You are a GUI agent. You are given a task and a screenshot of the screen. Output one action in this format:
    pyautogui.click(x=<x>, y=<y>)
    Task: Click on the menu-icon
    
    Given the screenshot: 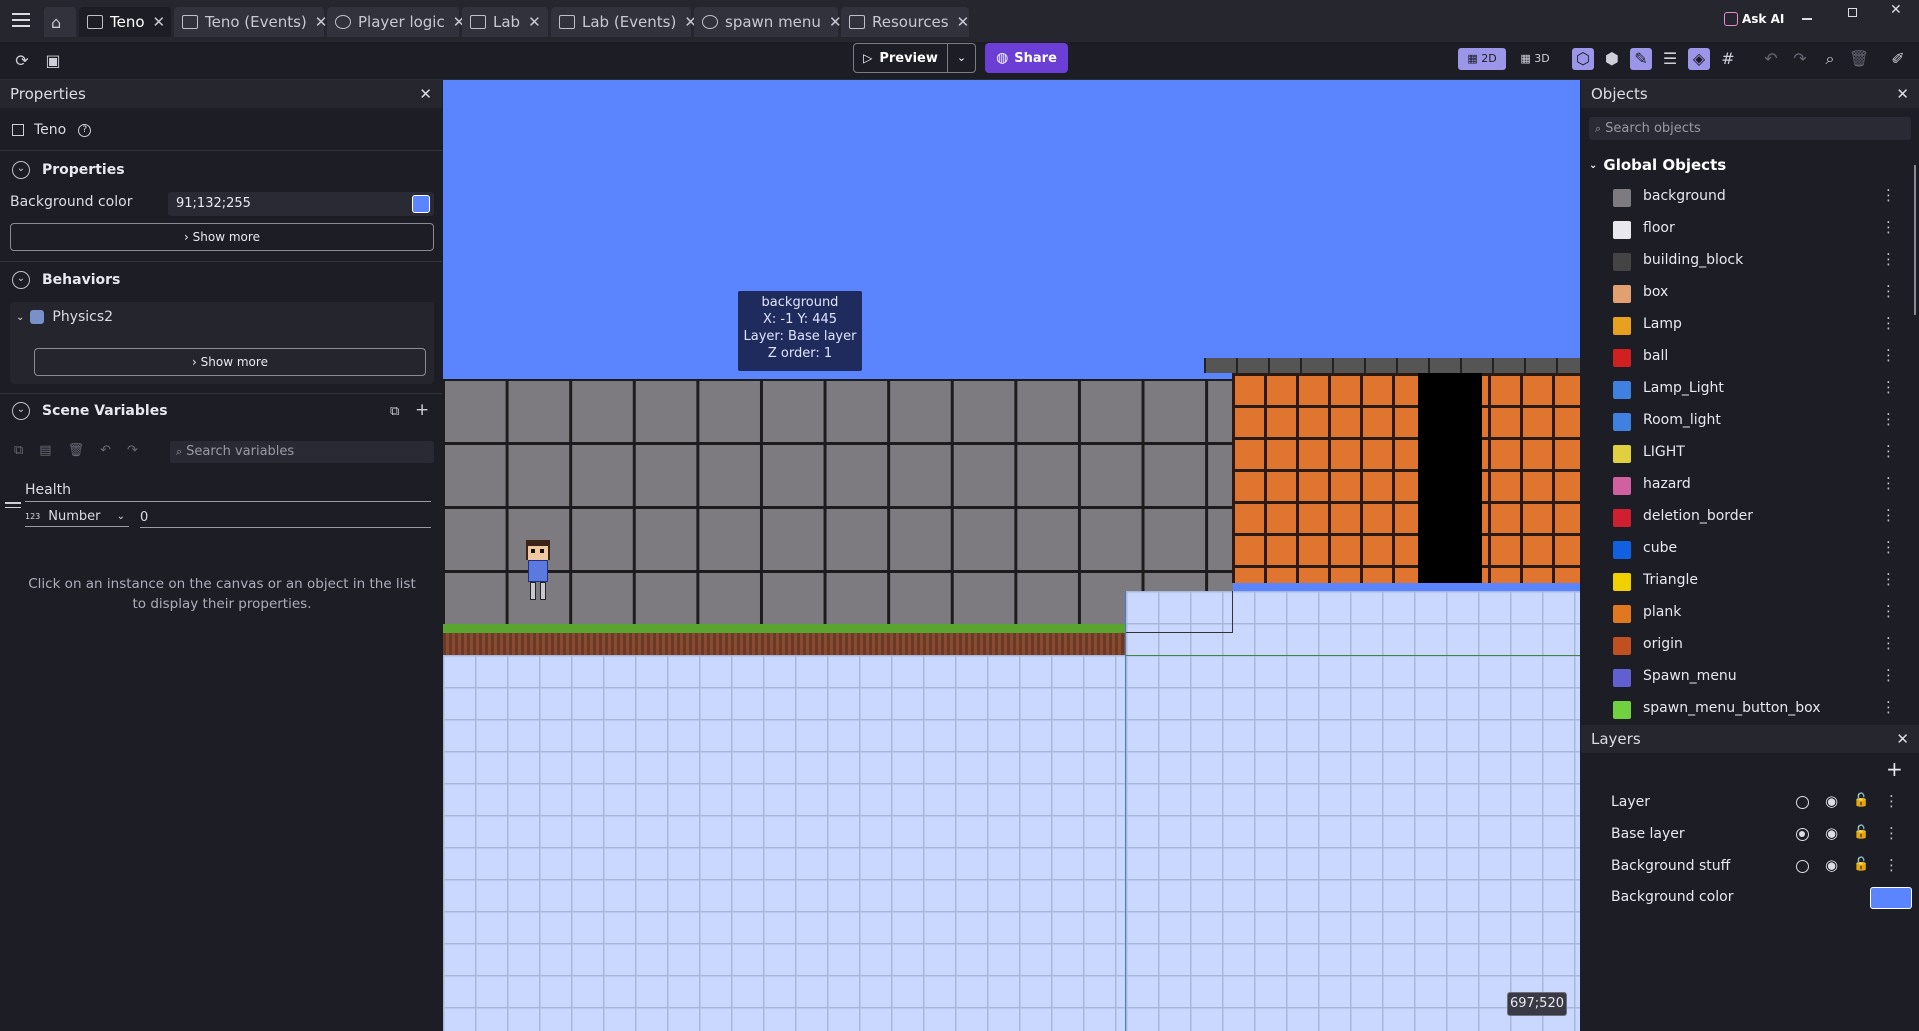 What is the action you would take?
    pyautogui.click(x=21, y=20)
    